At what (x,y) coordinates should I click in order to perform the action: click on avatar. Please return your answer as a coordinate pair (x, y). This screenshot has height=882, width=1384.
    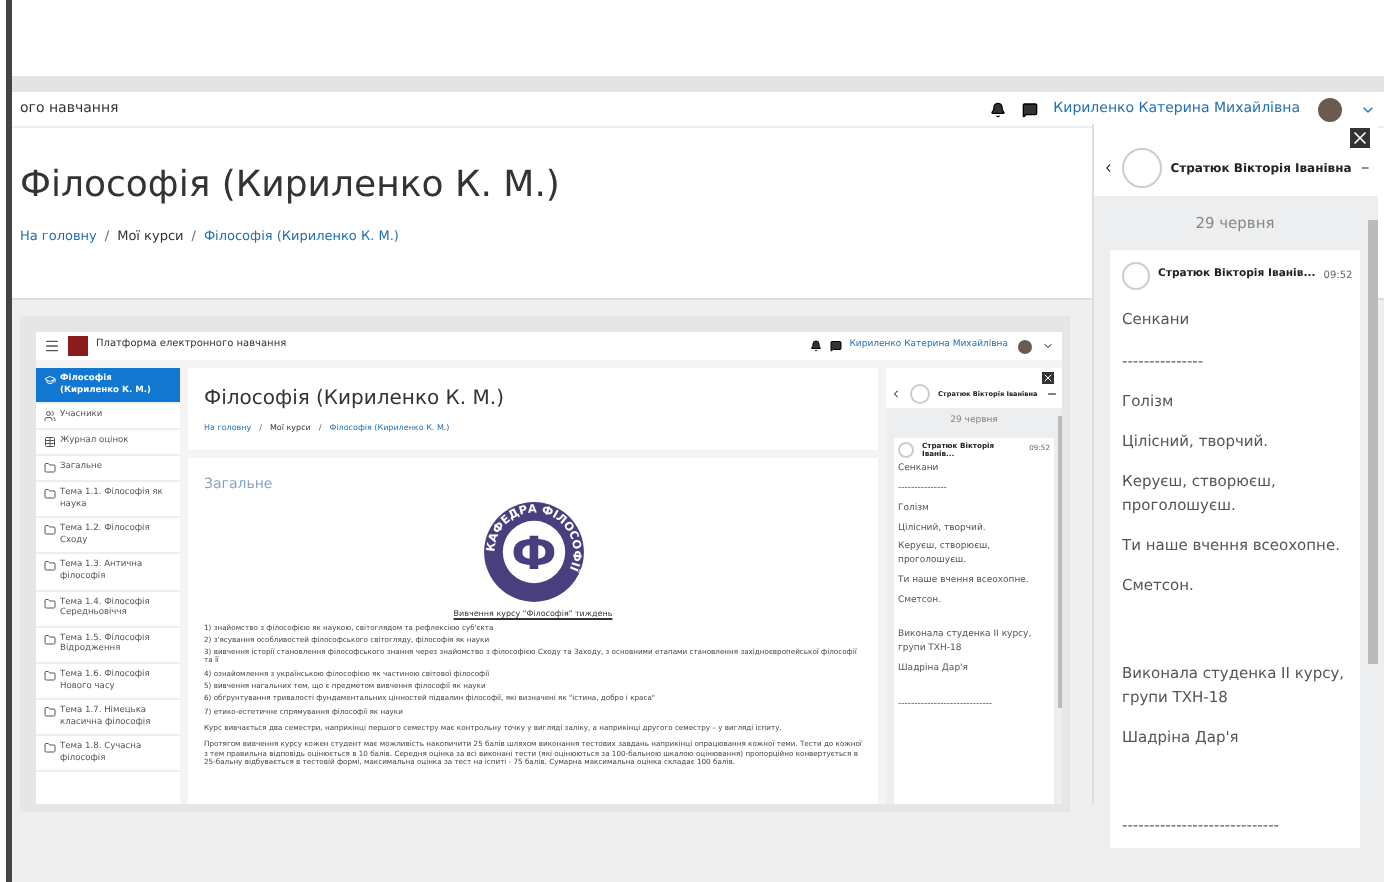
    Looking at the image, I should click on (1025, 346).